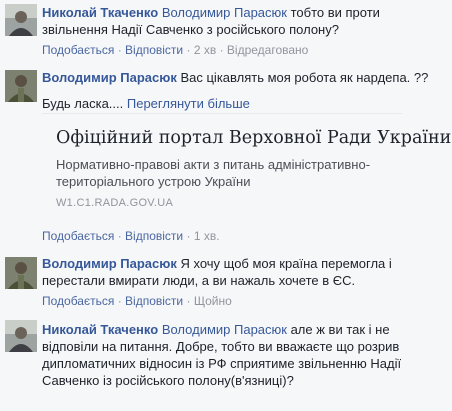 The image size is (452, 411). What do you see at coordinates (115, 203) in the screenshot?
I see `link-preview-domain: W1.C1.RADA.GOV.UA` at bounding box center [115, 203].